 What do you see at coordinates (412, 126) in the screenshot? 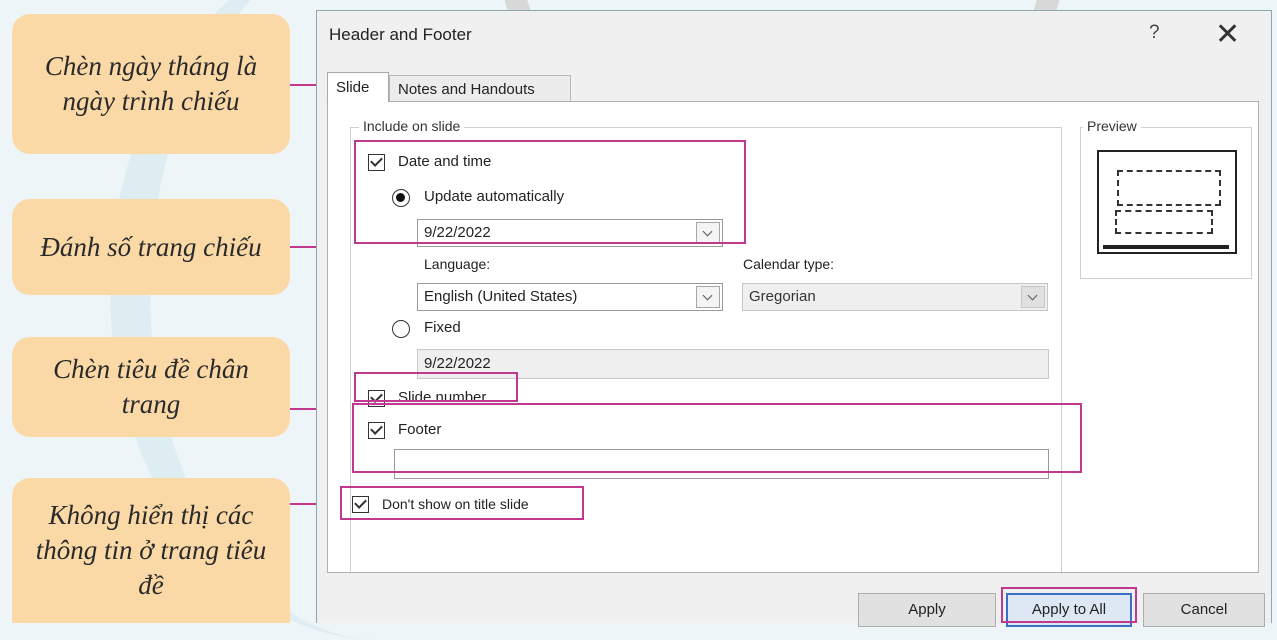
I see `group-label: Include on slide` at bounding box center [412, 126].